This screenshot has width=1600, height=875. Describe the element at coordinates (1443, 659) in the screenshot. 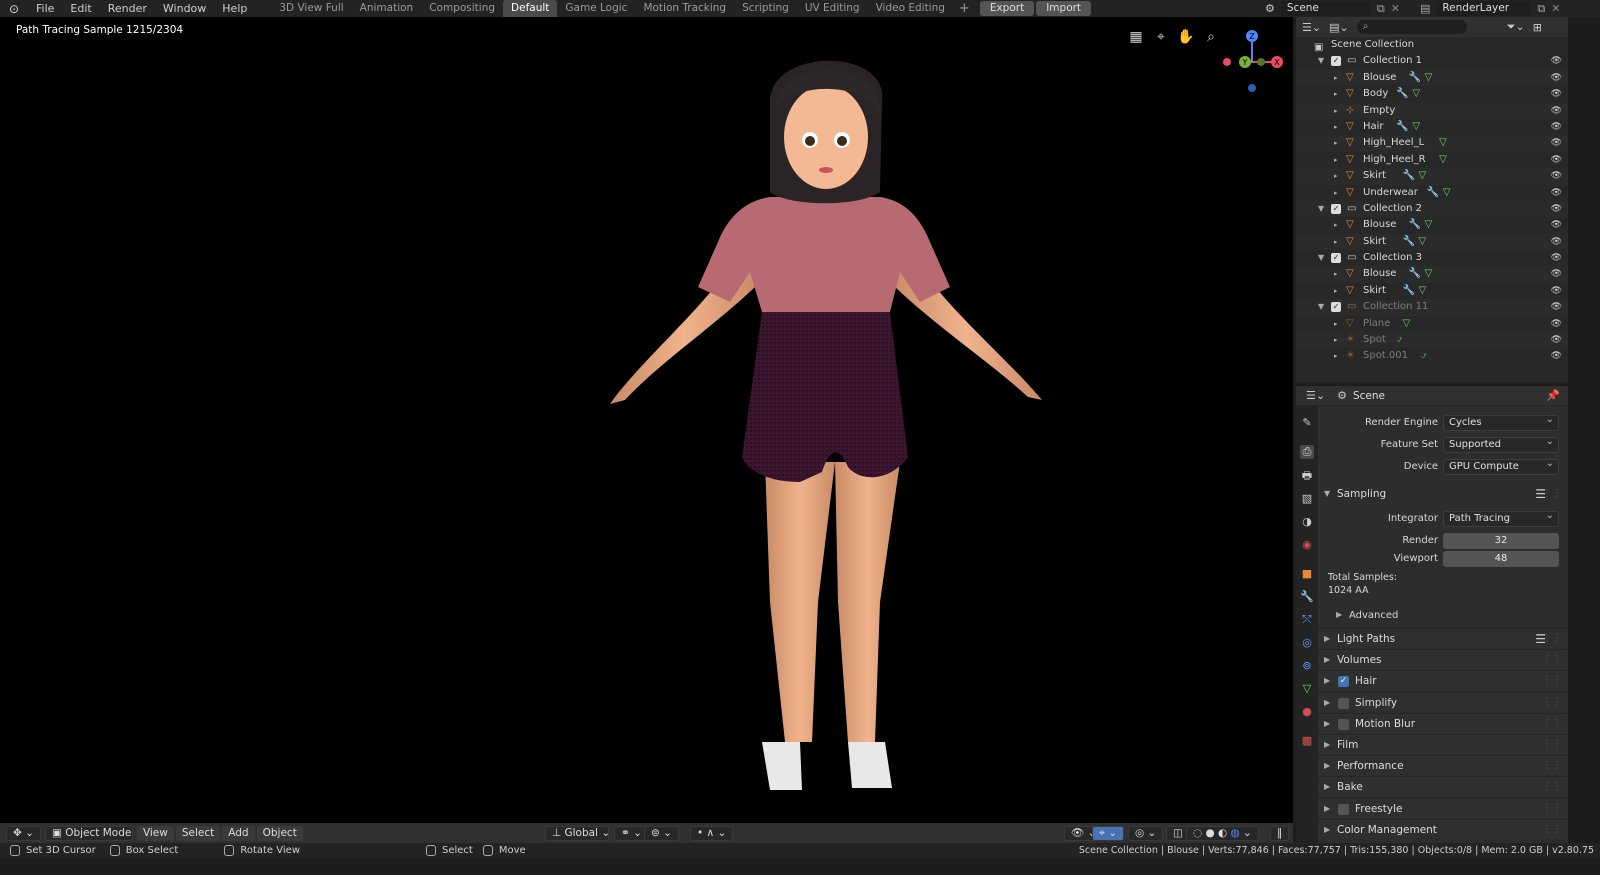

I see `panel-volumes: ▶ Volumes ⋮⋮` at that location.